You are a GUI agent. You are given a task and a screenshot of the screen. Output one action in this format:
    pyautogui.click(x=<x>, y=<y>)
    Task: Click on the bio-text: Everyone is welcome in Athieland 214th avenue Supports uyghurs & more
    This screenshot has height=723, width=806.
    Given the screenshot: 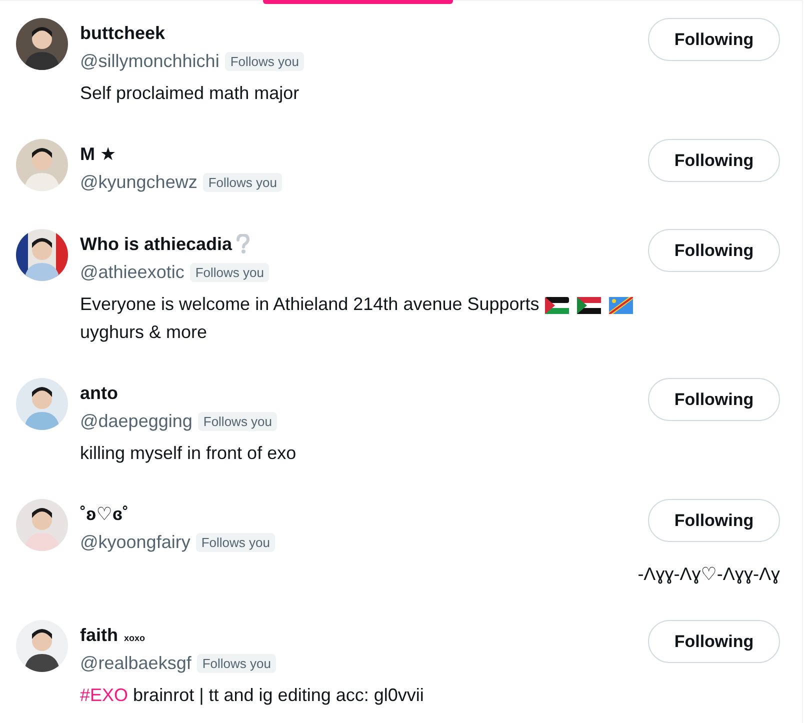 What is the action you would take?
    pyautogui.click(x=357, y=318)
    